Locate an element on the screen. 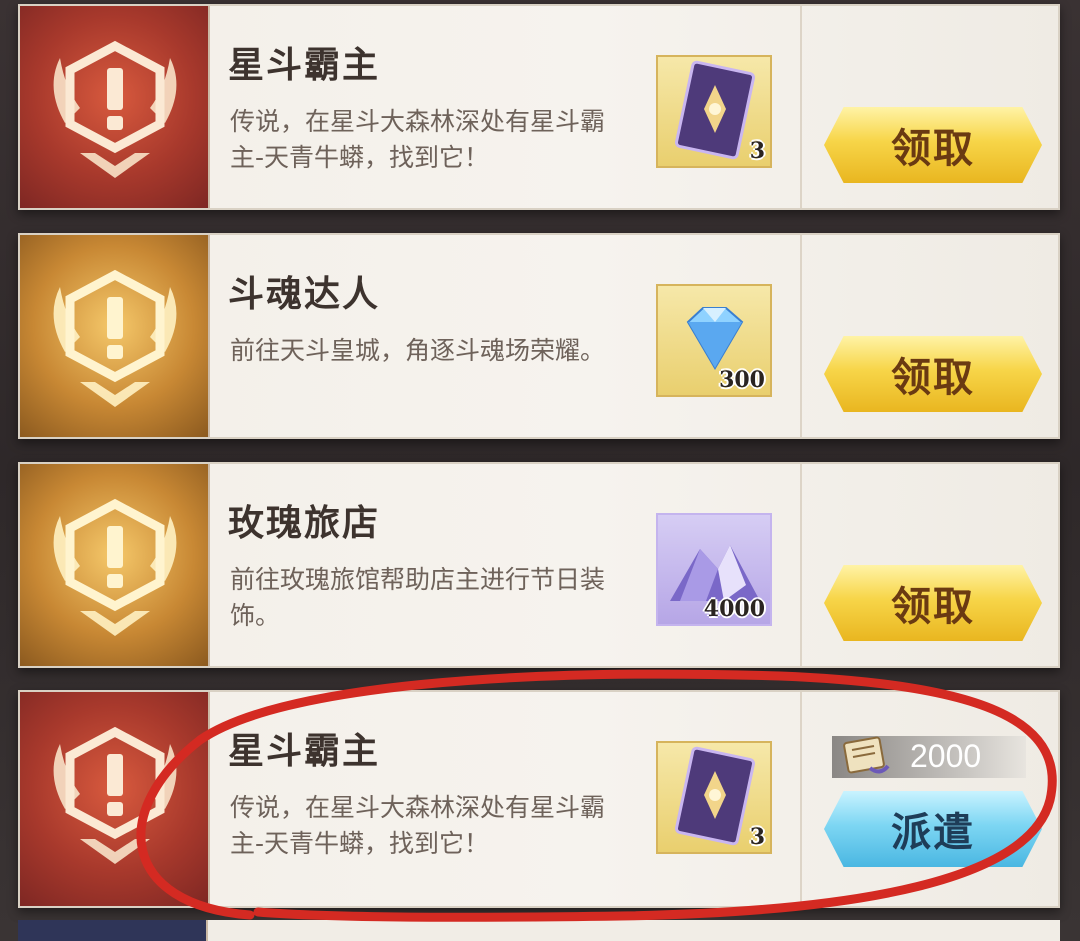 The image size is (1080, 941). reward-quantity: 4000 is located at coordinates (734, 609).